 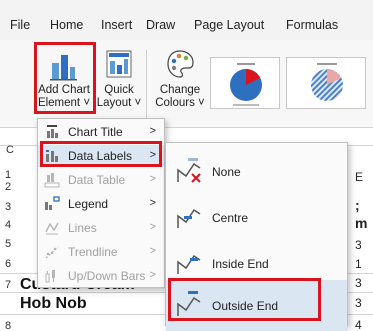 I want to click on menu-item-label: Up/Down Bars, so click(x=107, y=276).